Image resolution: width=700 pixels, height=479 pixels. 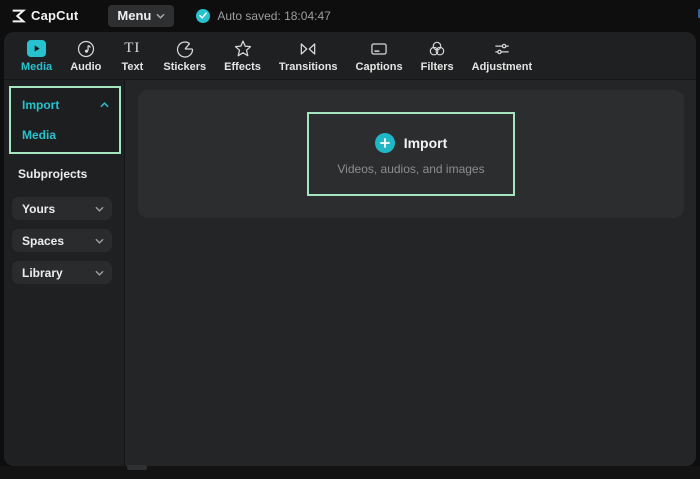 I want to click on tab-filters: Filters, so click(x=437, y=55).